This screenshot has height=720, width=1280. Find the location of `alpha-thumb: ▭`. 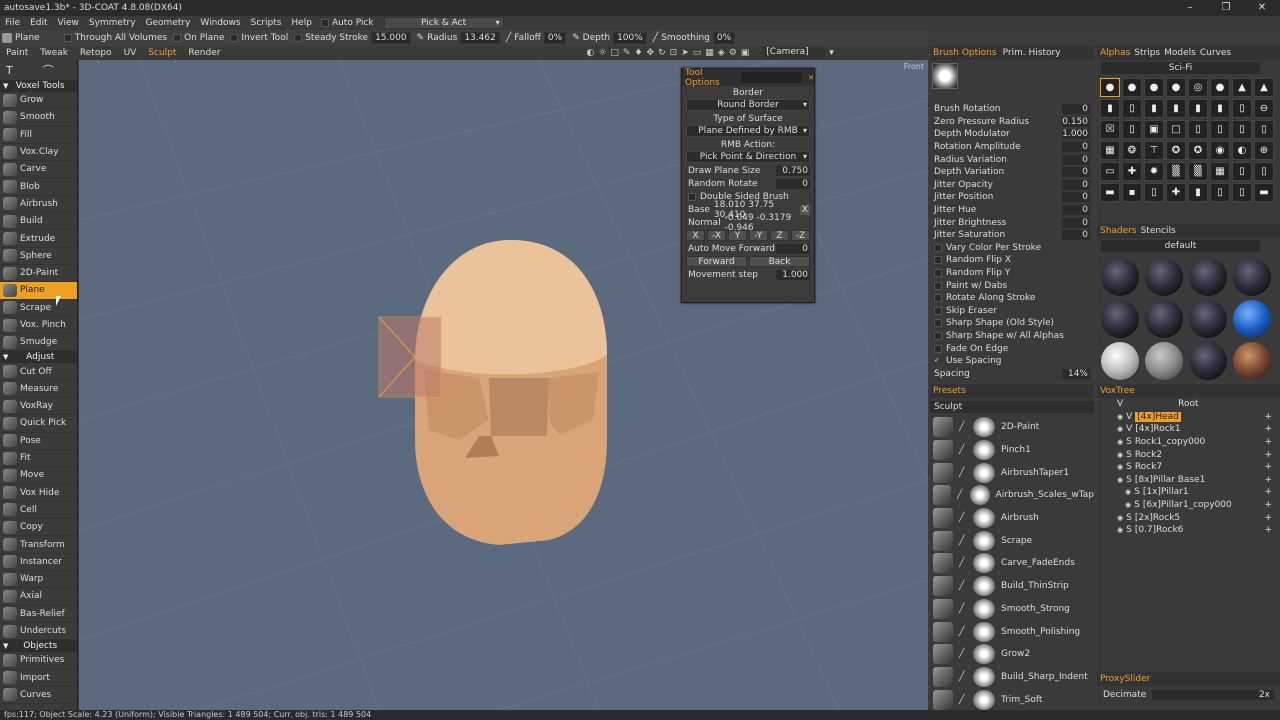

alpha-thumb: ▭ is located at coordinates (1110, 171).